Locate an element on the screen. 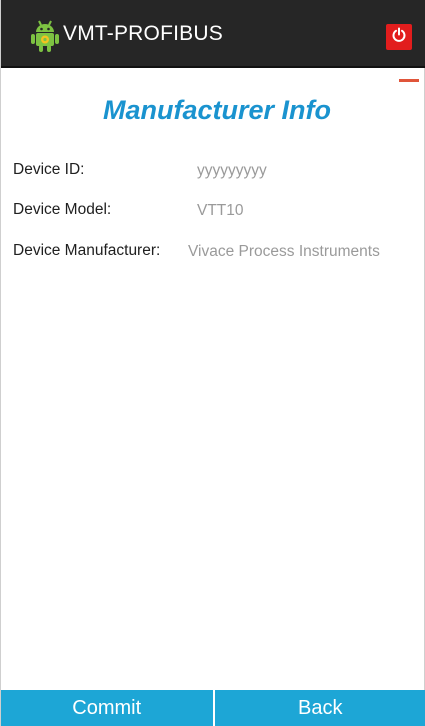  device-manufacturer-label: Device Manufacturer: is located at coordinates (87, 250).